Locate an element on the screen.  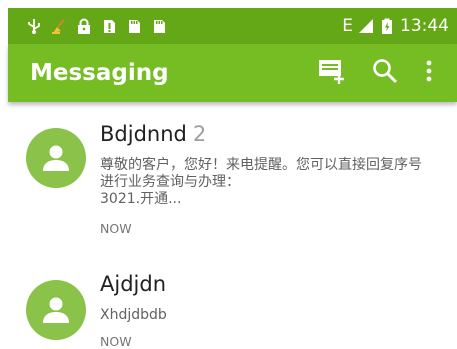
search-button is located at coordinates (385, 73).